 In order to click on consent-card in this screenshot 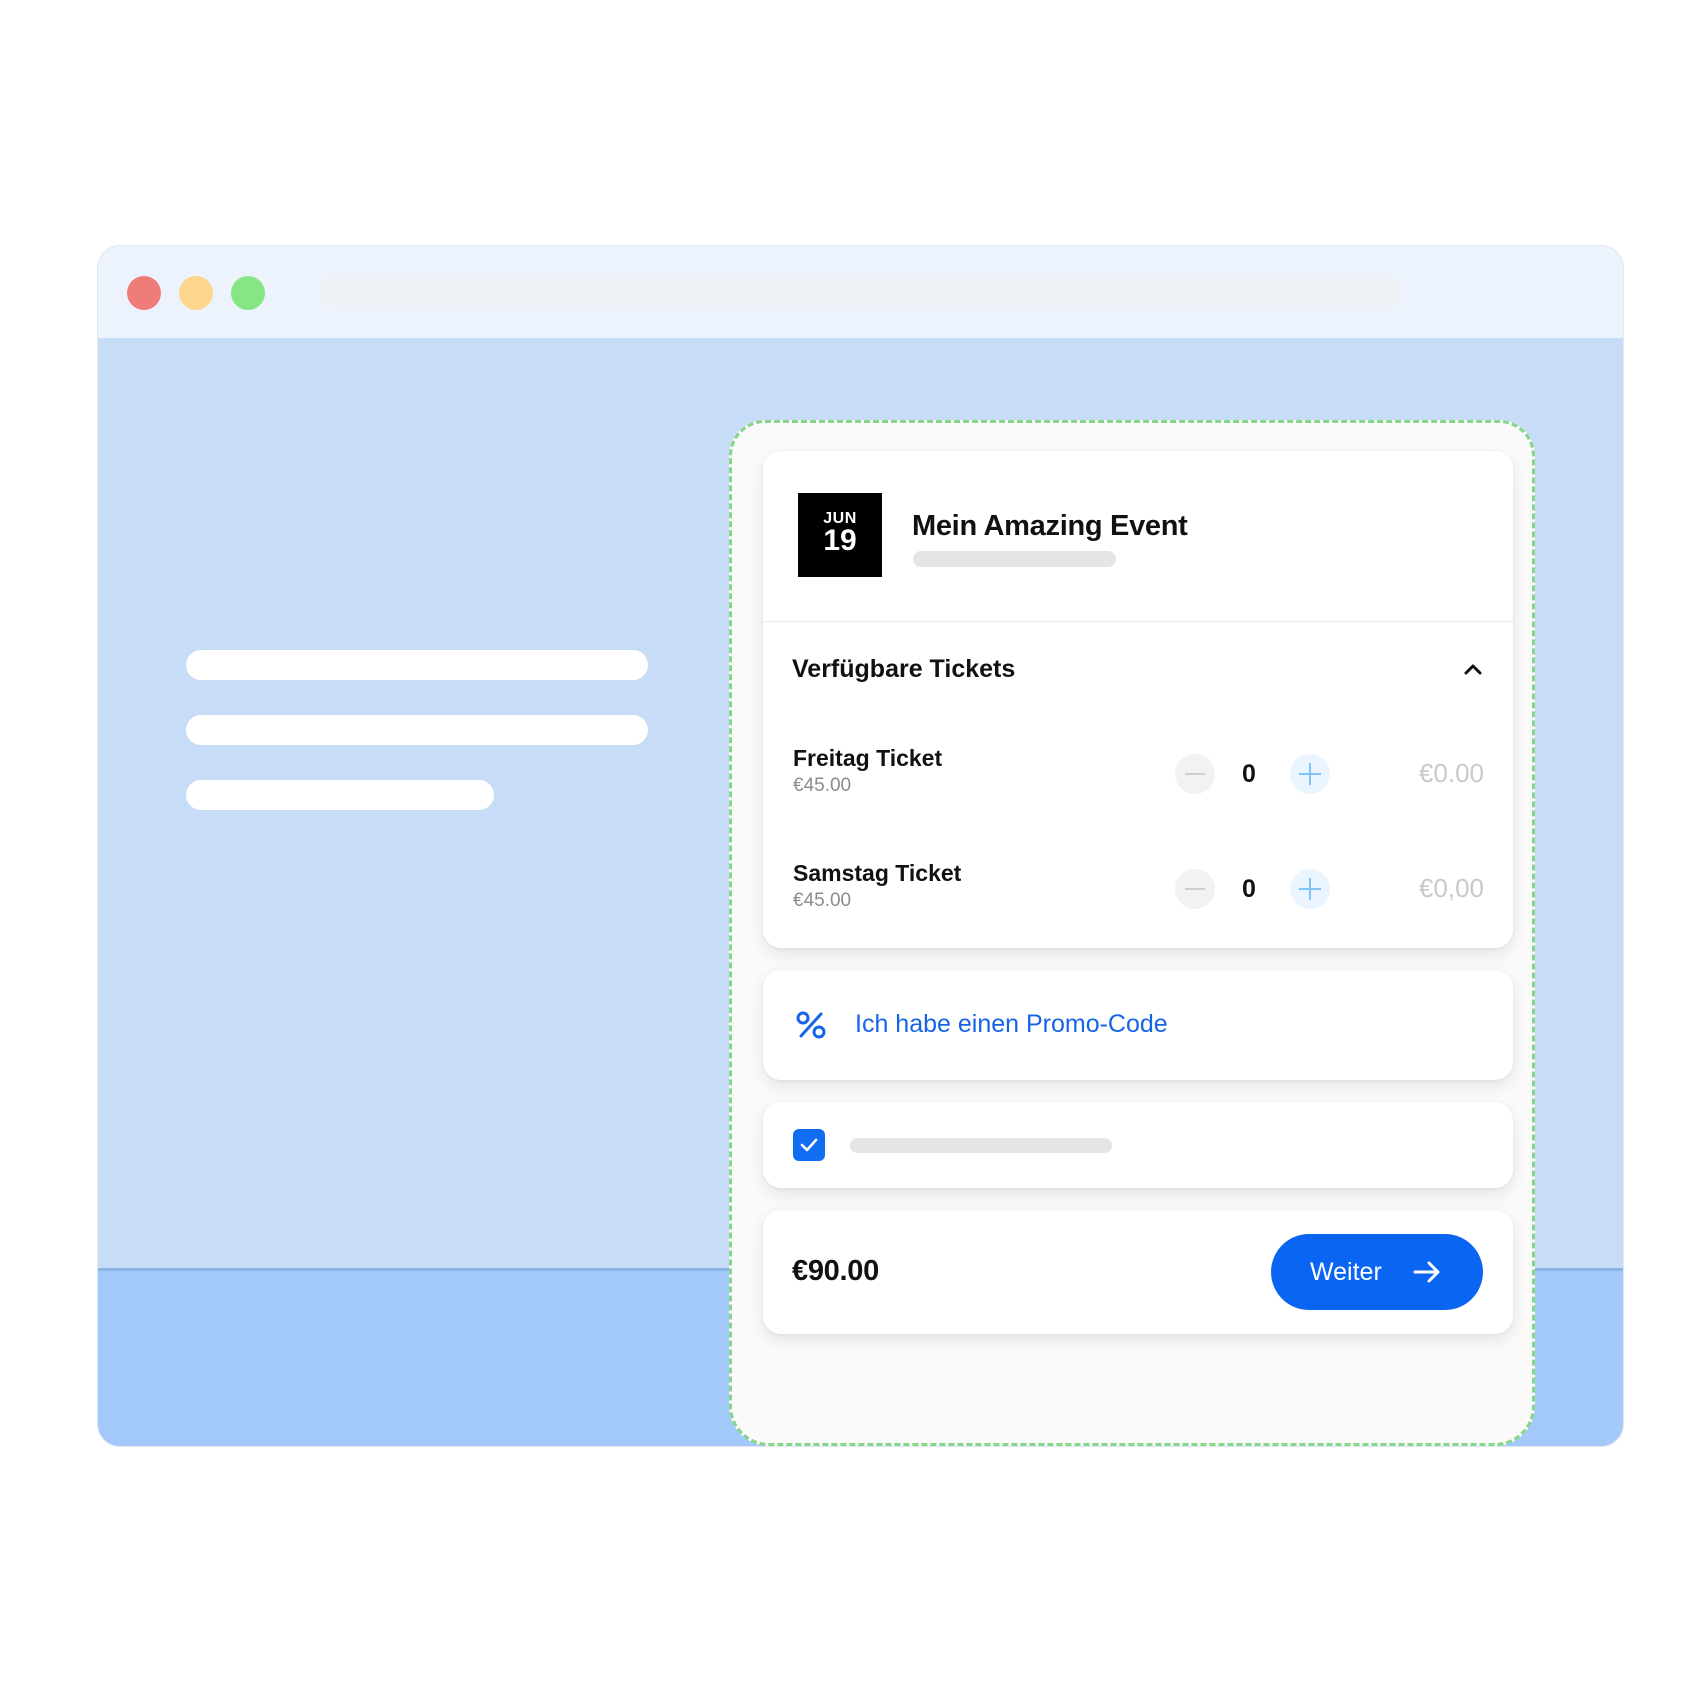, I will do `click(1138, 1145)`.